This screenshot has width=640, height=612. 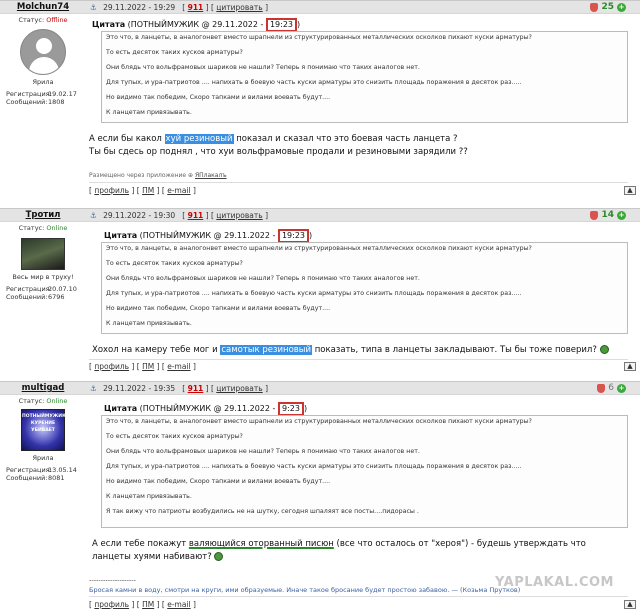 What do you see at coordinates (139, 388) in the screenshot?
I see `post-date: 29.11.2022 - 19:35` at bounding box center [139, 388].